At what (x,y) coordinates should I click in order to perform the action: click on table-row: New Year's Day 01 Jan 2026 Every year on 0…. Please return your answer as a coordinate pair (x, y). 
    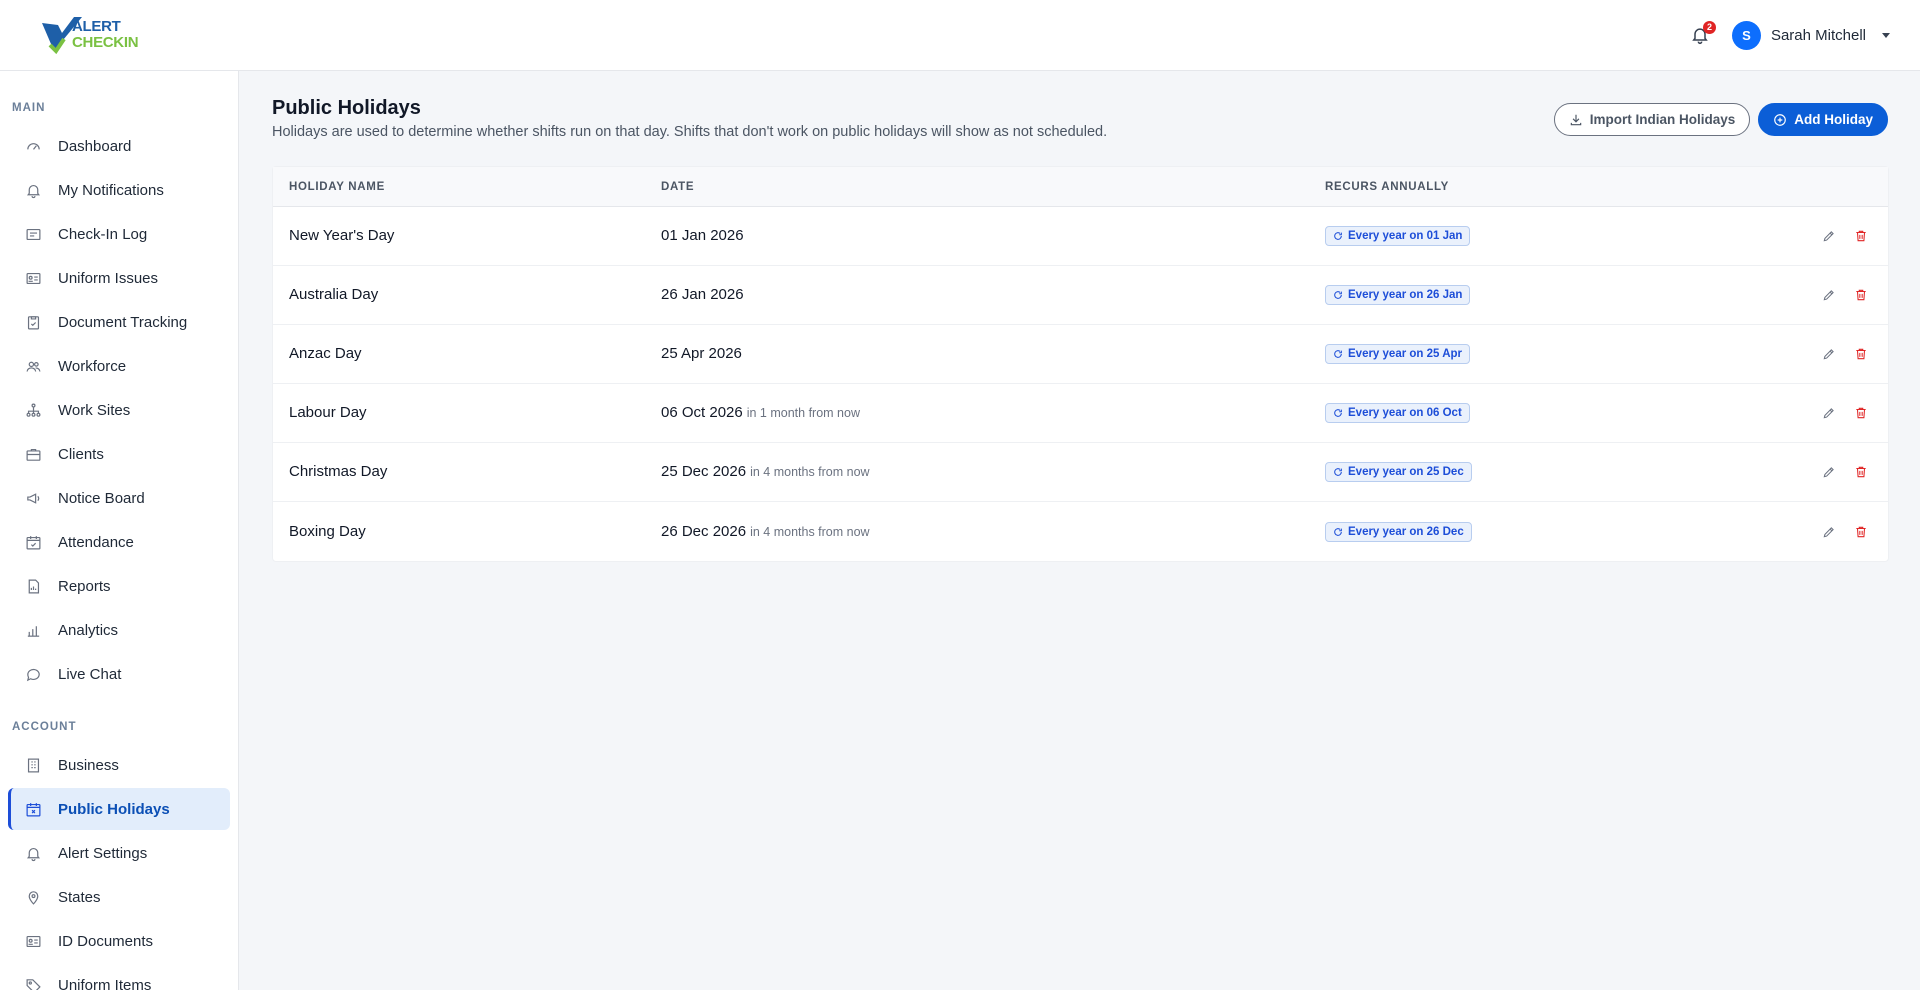
    Looking at the image, I should click on (1080, 236).